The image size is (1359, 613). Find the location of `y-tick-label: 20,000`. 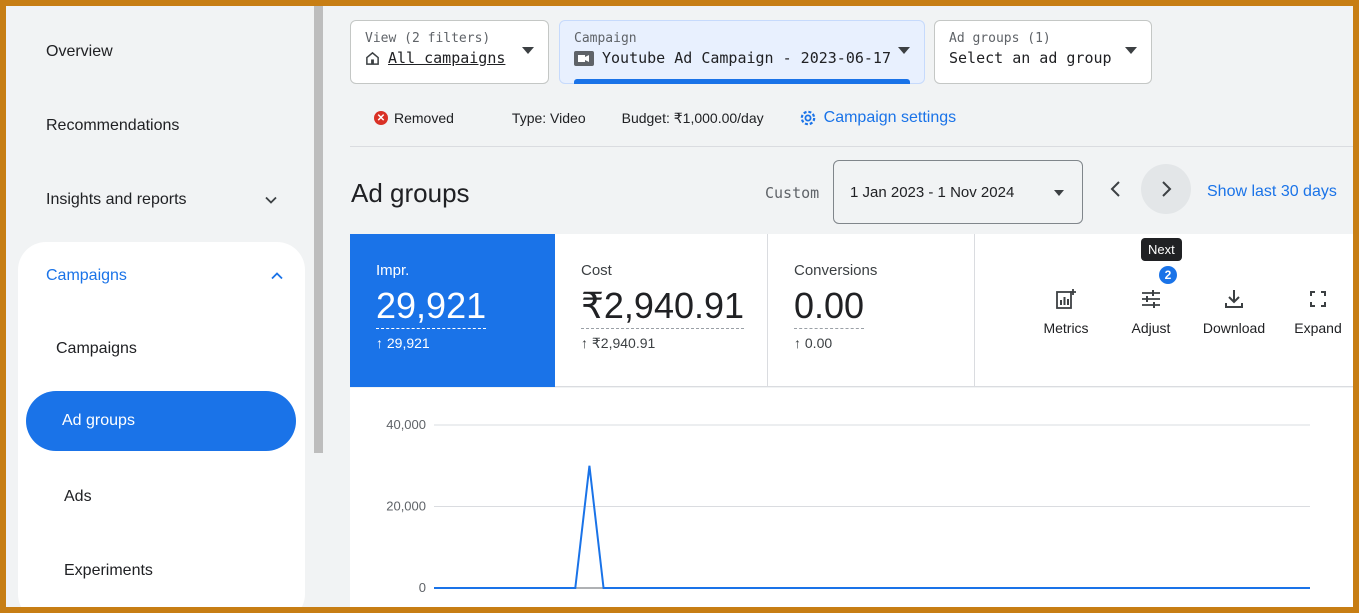

y-tick-label: 20,000 is located at coordinates (406, 506).